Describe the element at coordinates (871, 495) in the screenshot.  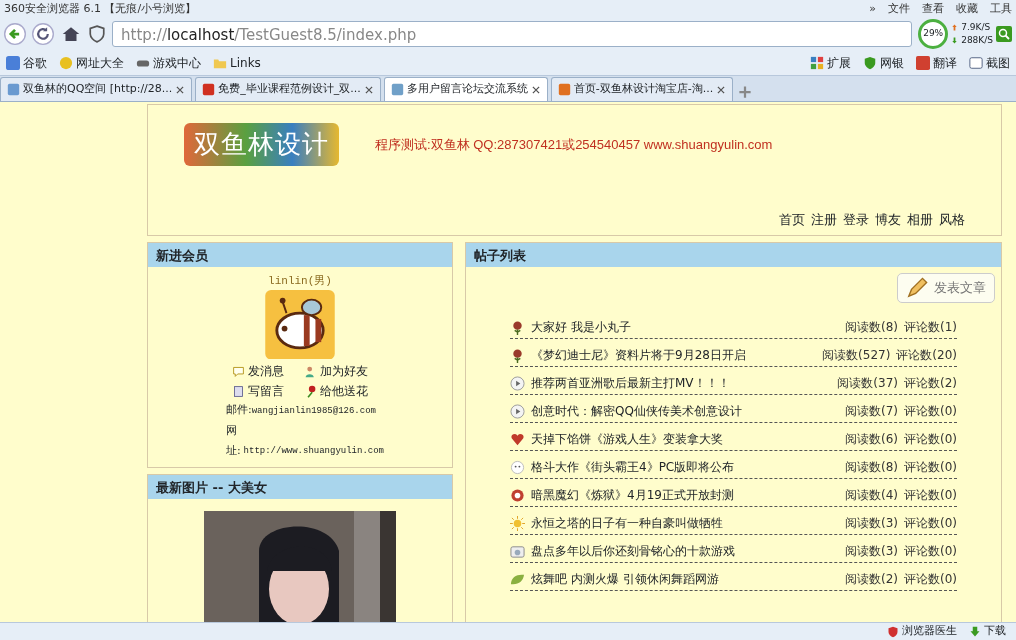
I see `read-count: 阅读数(4)` at that location.